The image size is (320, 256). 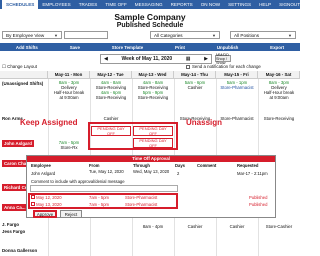 I want to click on row-label-employee: John Aslgard, so click(x=18, y=143).